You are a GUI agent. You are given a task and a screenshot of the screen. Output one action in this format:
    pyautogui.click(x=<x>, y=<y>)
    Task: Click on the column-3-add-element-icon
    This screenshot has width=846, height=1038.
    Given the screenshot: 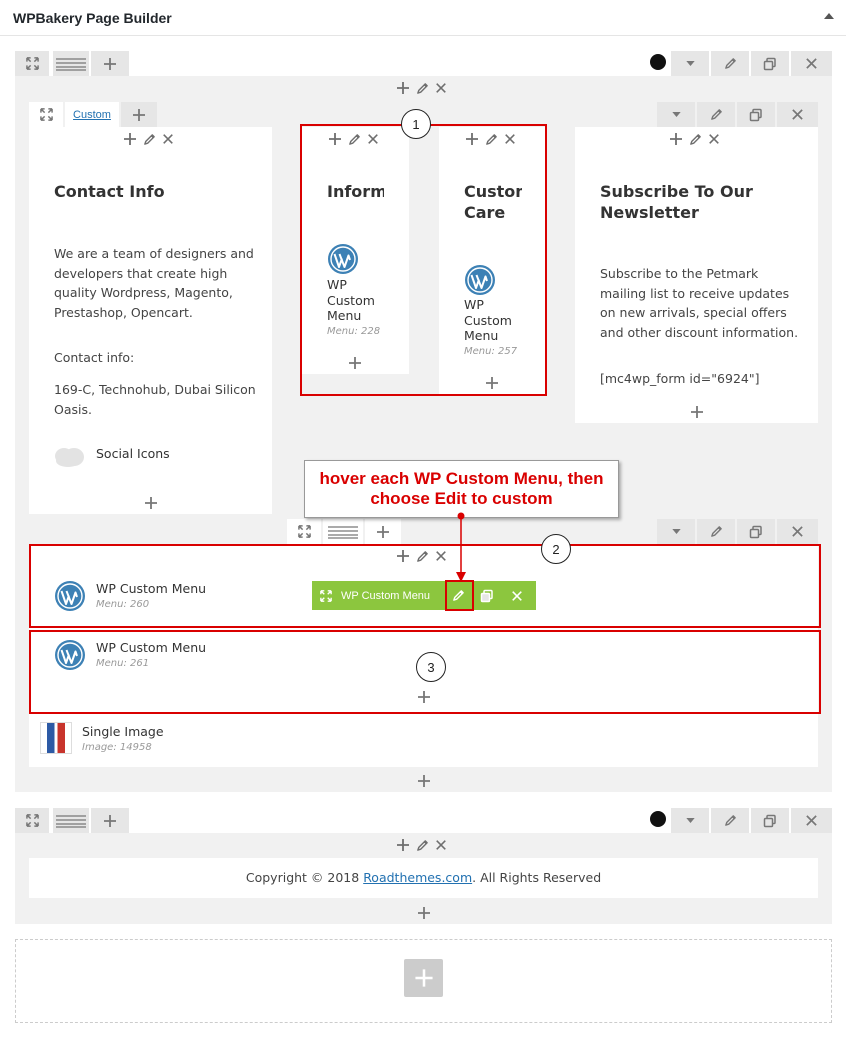 What is the action you would take?
    pyautogui.click(x=697, y=412)
    